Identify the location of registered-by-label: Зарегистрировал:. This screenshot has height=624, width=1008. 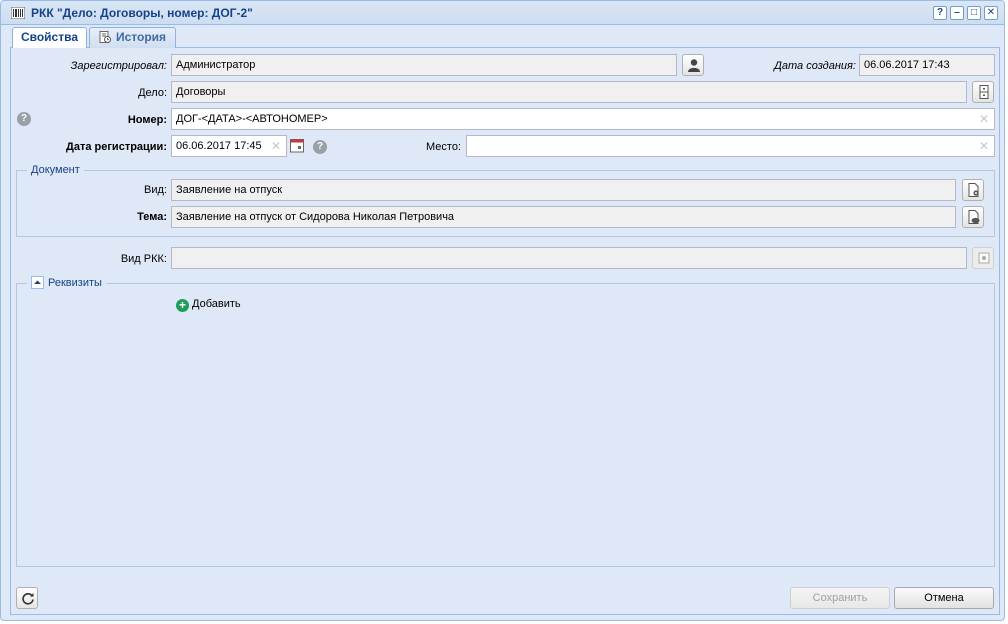
(118, 66).